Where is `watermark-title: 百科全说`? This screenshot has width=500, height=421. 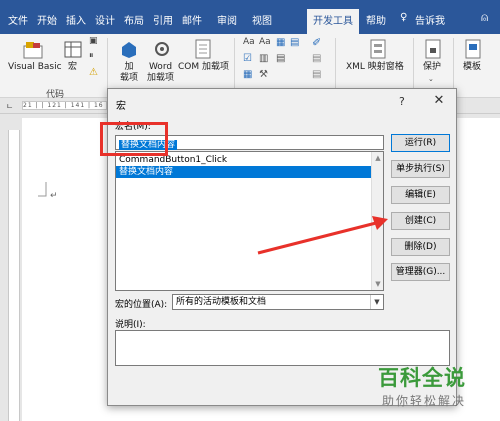
watermark-title: 百科全说 is located at coordinates (422, 378).